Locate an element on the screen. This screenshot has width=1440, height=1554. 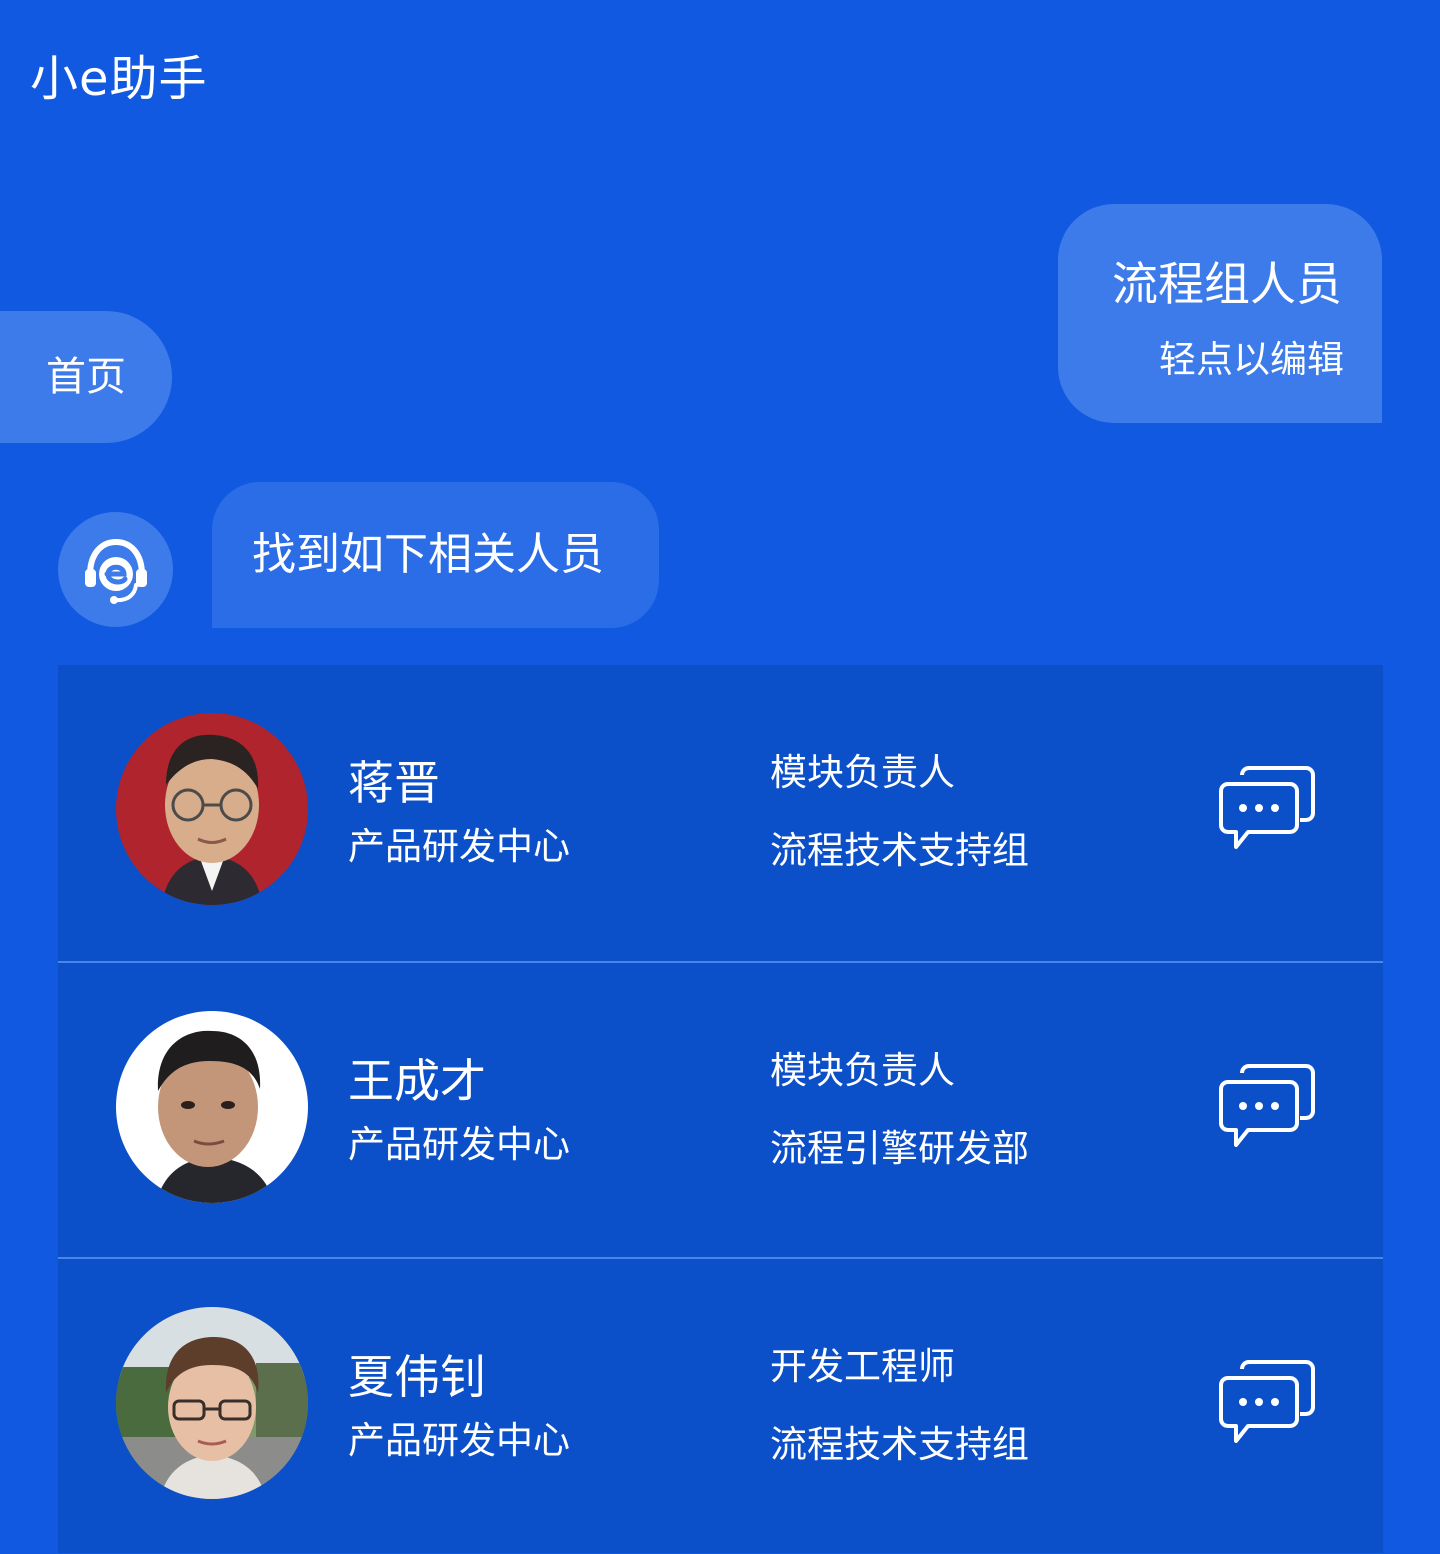
edit-hint: 轻点以编辑 is located at coordinates (1251, 360).